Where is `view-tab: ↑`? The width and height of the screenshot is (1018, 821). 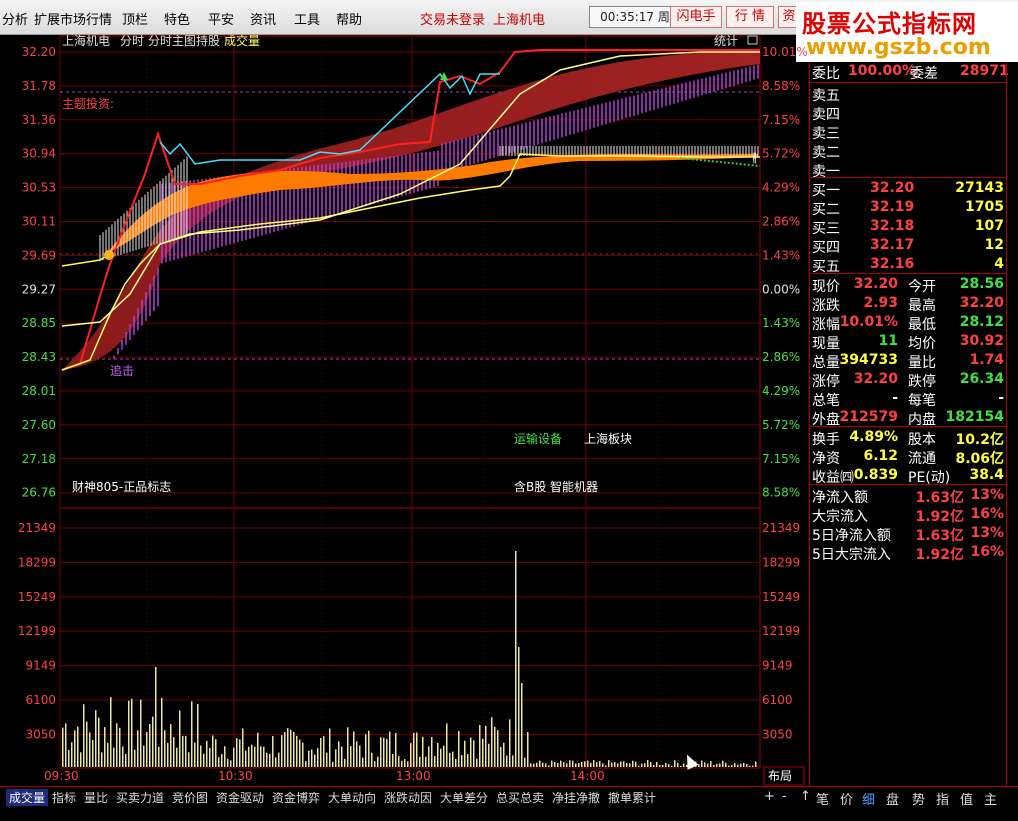 view-tab: ↑ is located at coordinates (805, 796).